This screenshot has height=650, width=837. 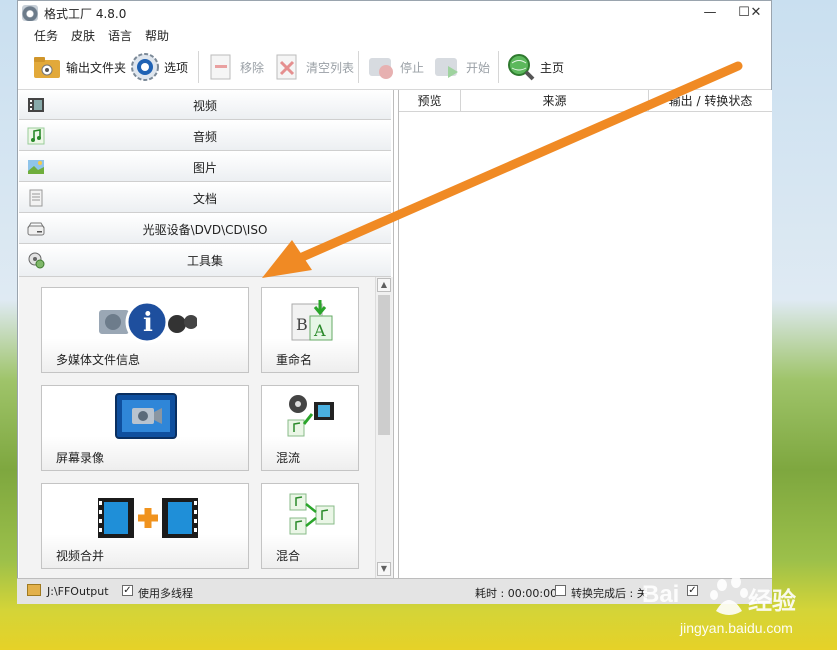 What do you see at coordinates (736, 611) in the screenshot?
I see `baidu-watermark: Bai 经验 jingyan.baidu.com` at bounding box center [736, 611].